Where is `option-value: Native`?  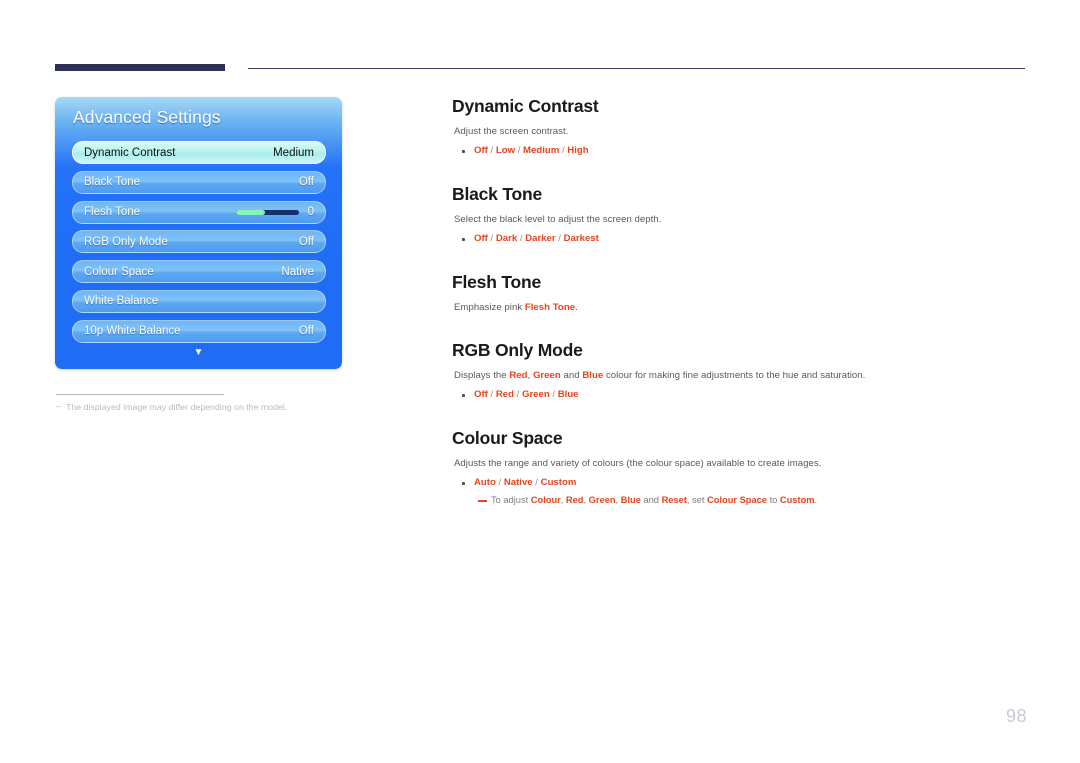
option-value: Native is located at coordinates (518, 482).